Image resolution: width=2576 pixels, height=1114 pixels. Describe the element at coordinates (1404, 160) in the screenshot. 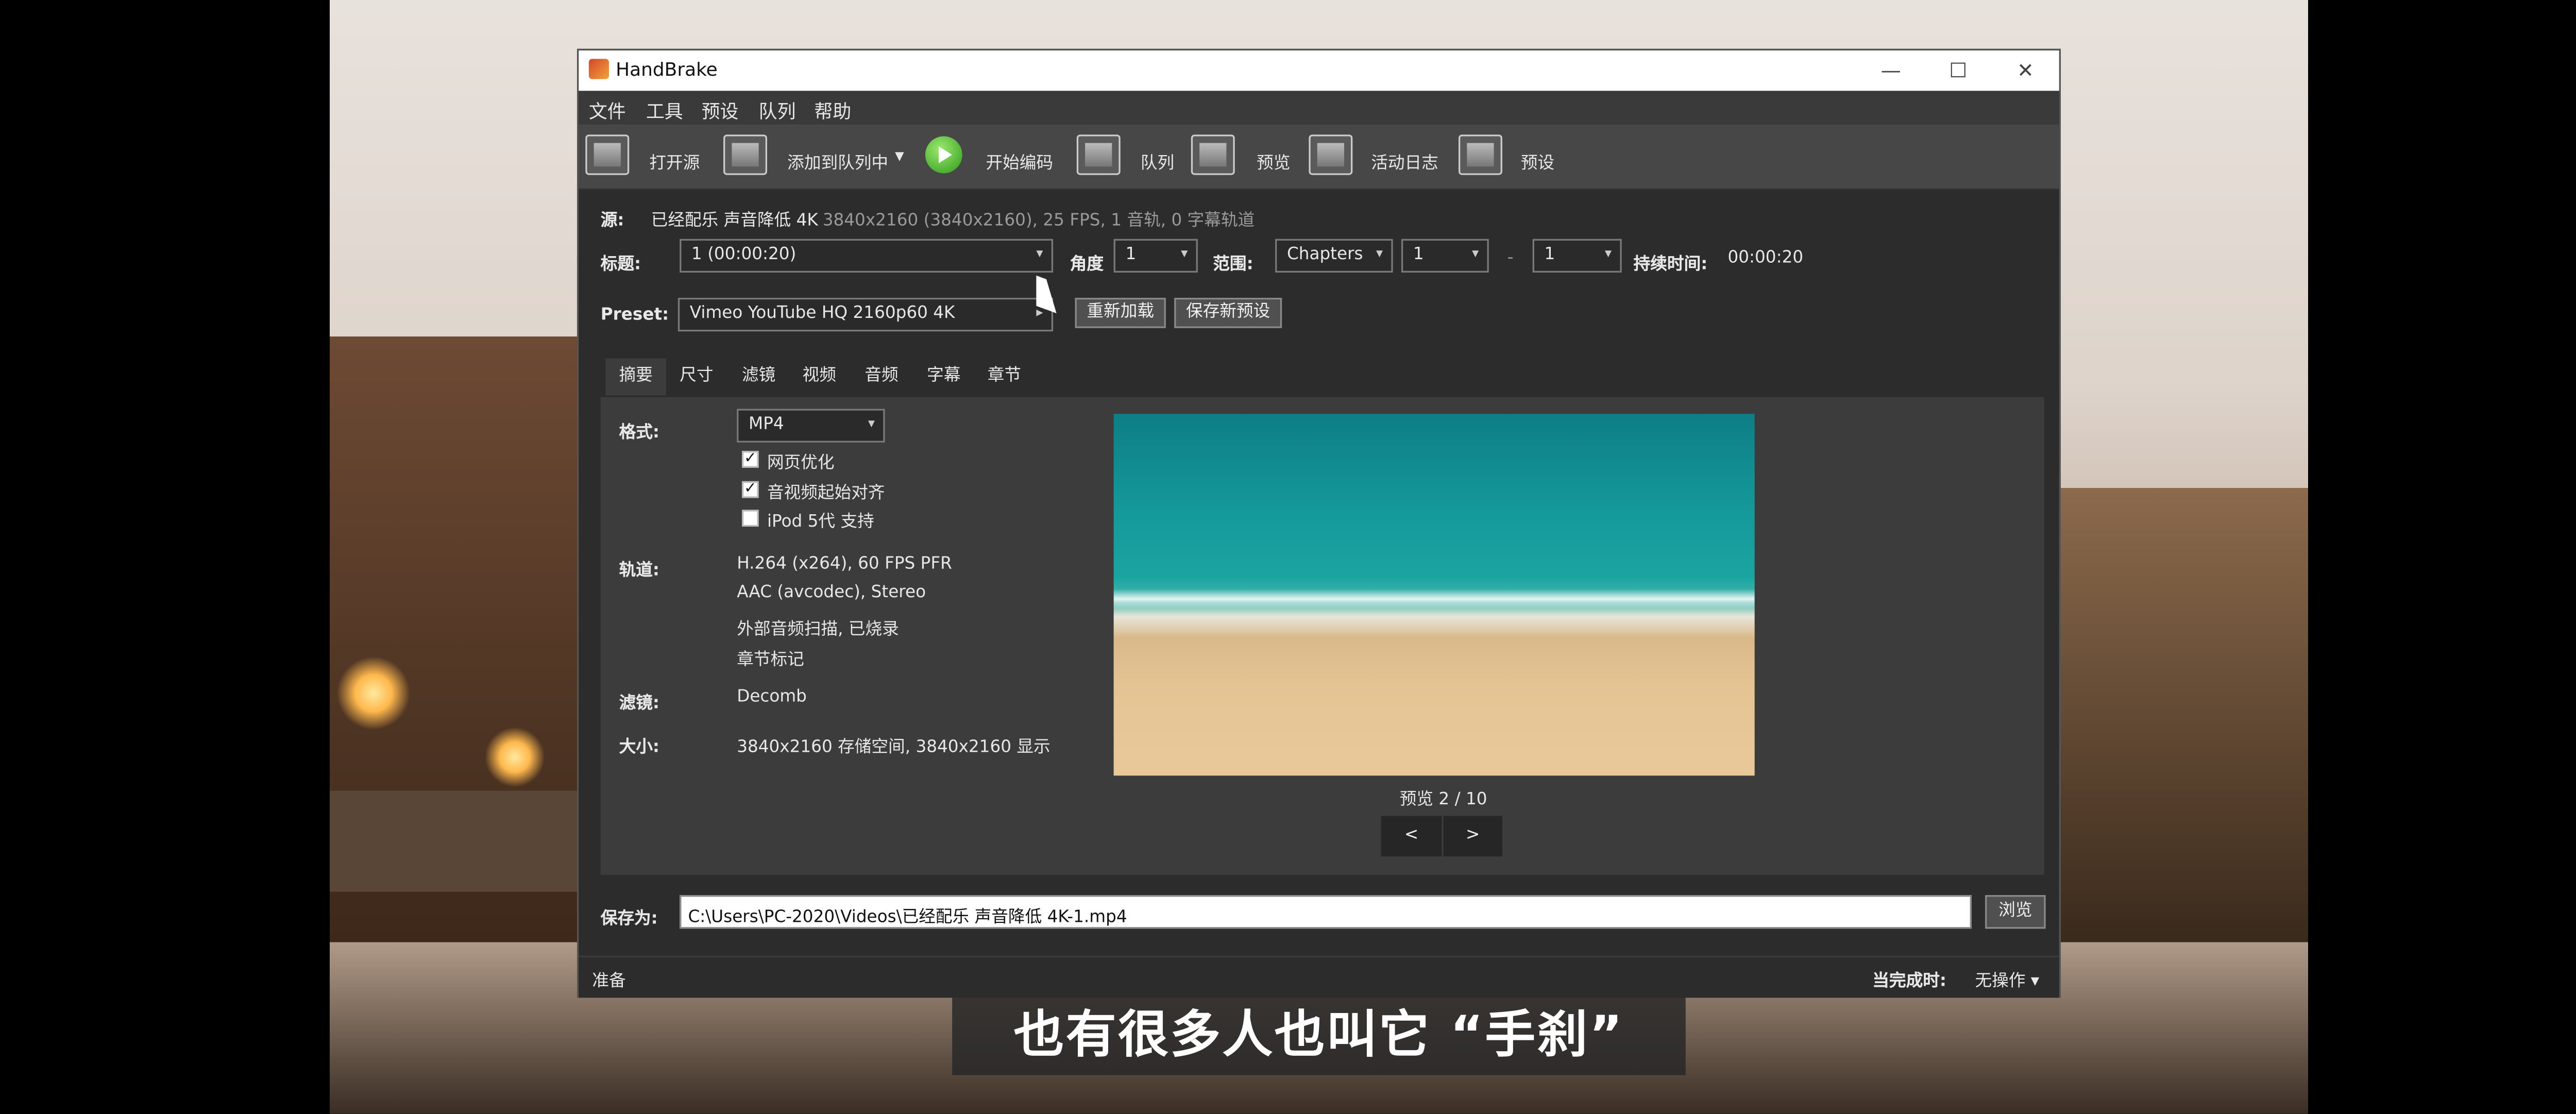

I see `activity-log-button: 活动日志` at that location.